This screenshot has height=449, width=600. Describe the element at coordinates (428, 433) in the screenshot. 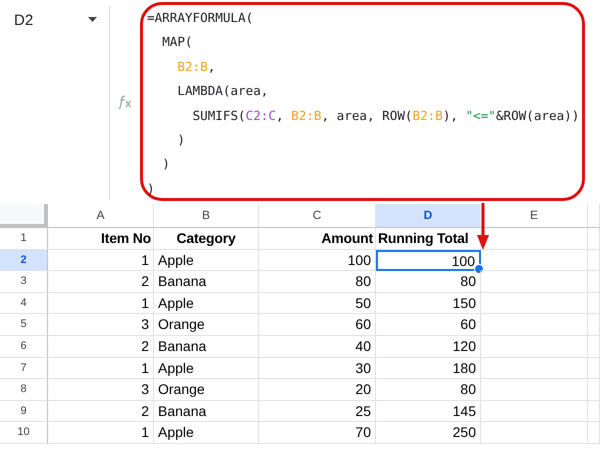

I see `table-cell: 250` at that location.